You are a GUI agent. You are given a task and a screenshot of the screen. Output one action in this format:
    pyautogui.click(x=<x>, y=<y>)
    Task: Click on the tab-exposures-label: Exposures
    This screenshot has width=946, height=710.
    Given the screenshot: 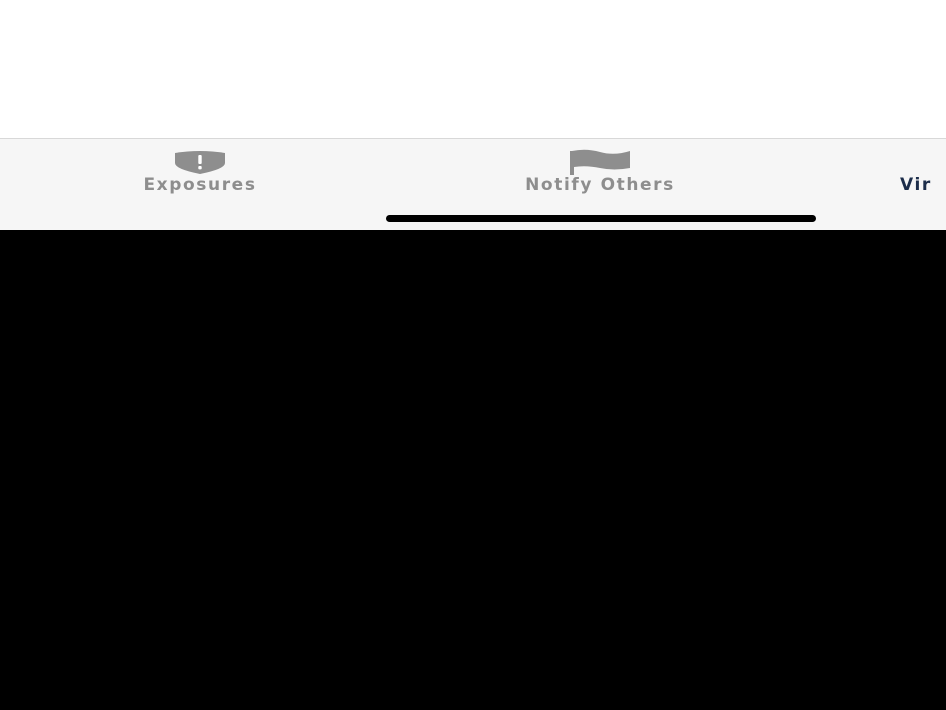 What is the action you would take?
    pyautogui.click(x=200, y=185)
    